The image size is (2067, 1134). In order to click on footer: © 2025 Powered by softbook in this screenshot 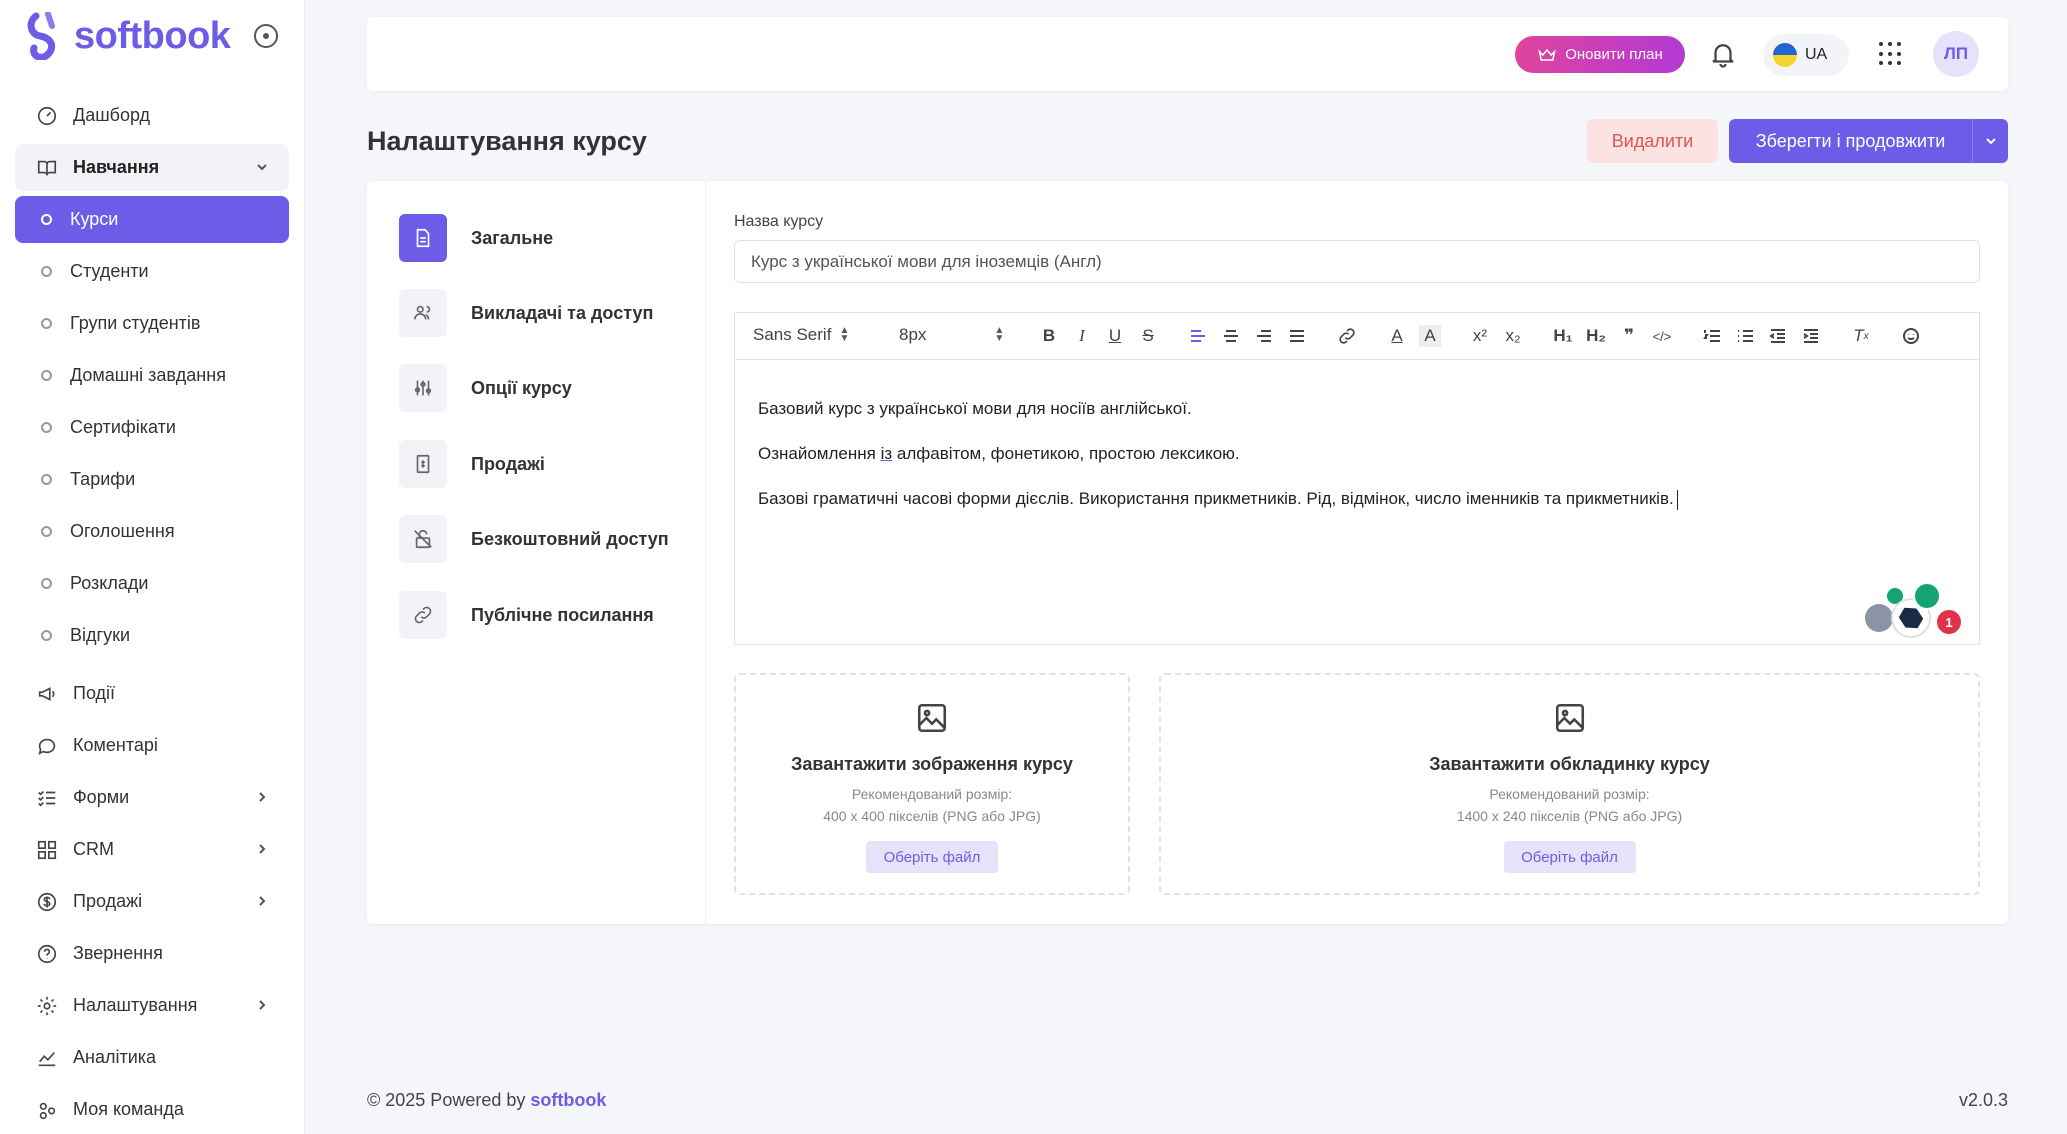, I will do `click(486, 1100)`.